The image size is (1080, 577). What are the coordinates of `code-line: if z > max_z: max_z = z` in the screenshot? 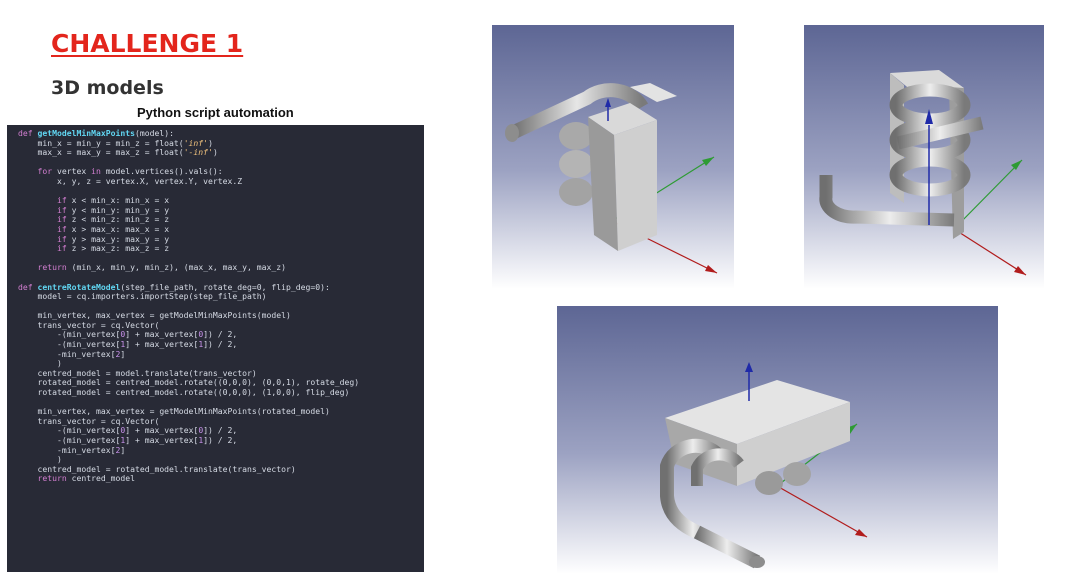 It's located at (113, 248).